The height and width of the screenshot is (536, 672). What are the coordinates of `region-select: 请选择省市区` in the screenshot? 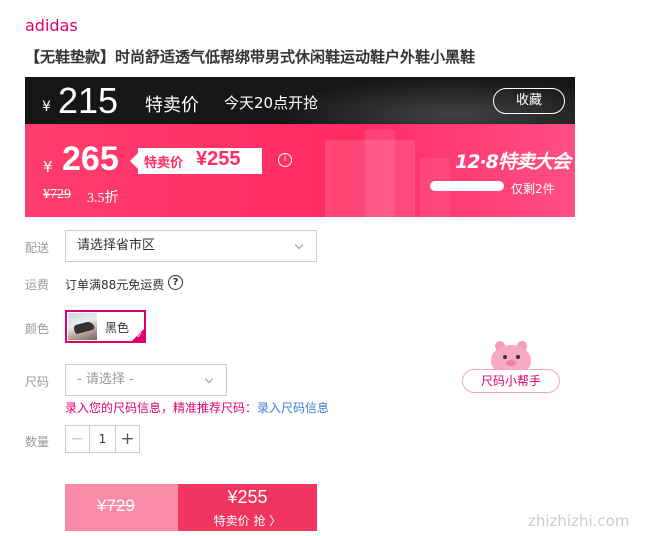 It's located at (191, 246).